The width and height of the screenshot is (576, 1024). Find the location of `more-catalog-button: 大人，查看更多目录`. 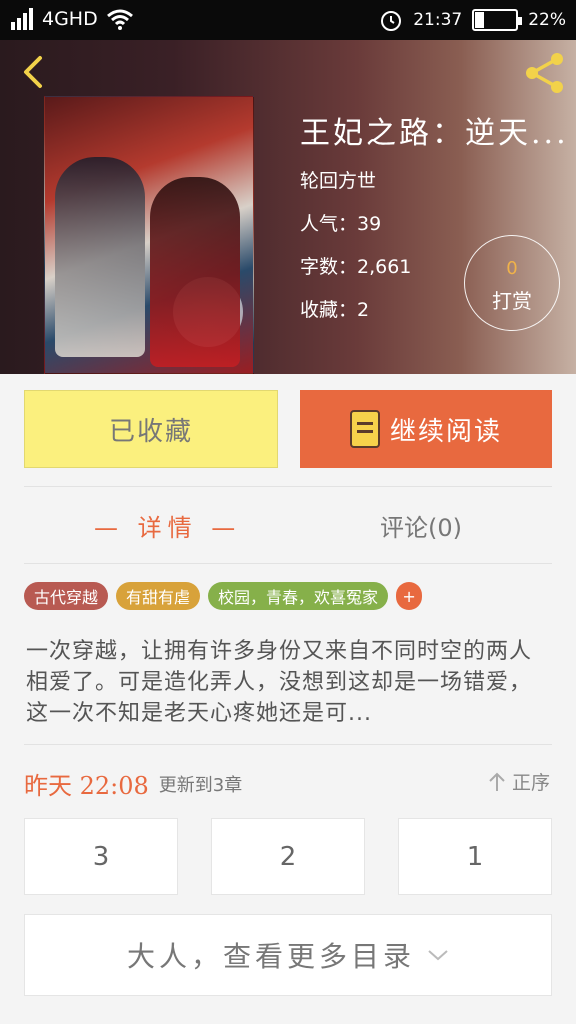

more-catalog-button: 大人，查看更多目录 is located at coordinates (288, 955).